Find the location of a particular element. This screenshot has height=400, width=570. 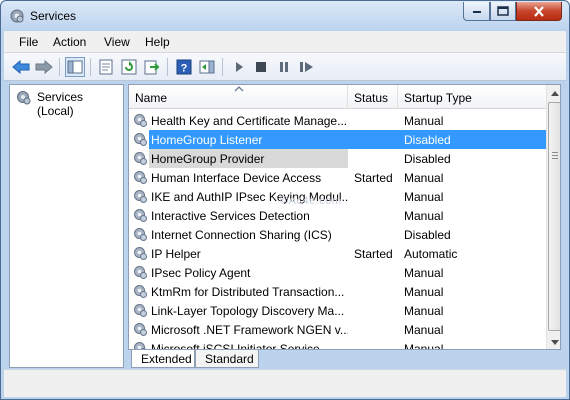

tab-extended: Extended is located at coordinates (163, 359).